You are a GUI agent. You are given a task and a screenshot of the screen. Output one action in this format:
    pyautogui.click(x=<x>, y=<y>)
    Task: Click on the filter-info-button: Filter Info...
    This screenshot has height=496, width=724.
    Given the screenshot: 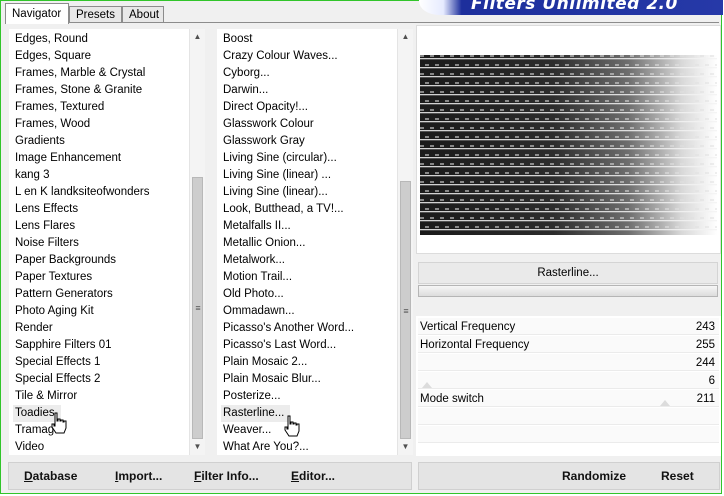 What is the action you would take?
    pyautogui.click(x=226, y=476)
    